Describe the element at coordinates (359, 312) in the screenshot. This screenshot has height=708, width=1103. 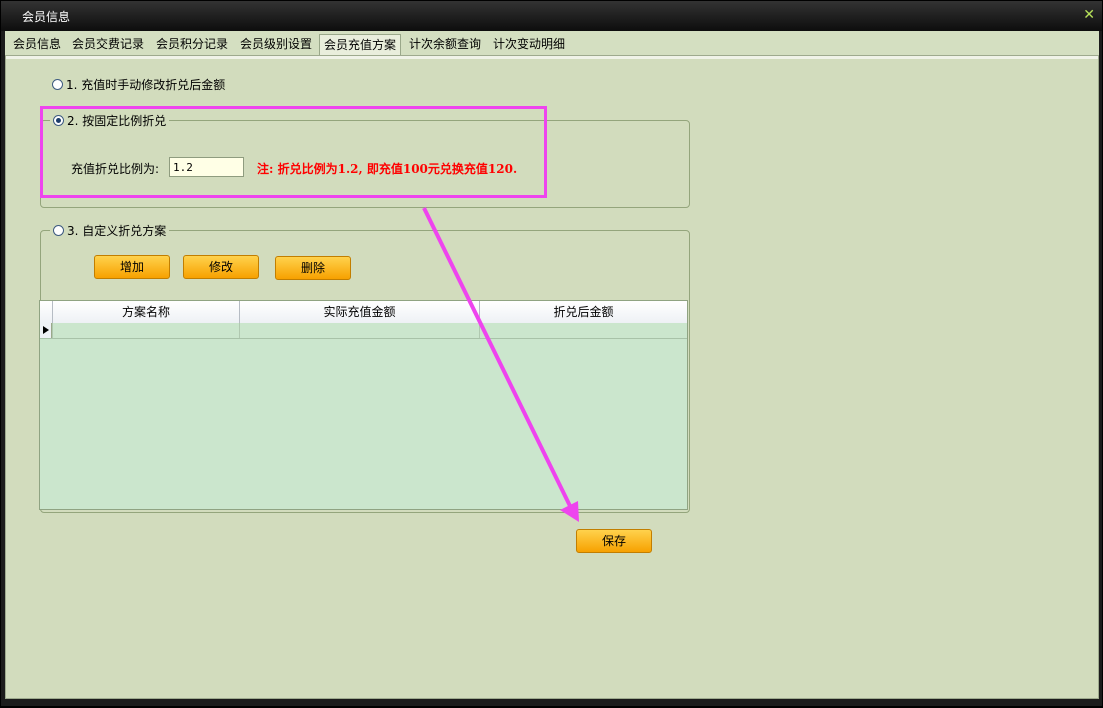
I see `column-header-actual-amount: 实际充值金额` at that location.